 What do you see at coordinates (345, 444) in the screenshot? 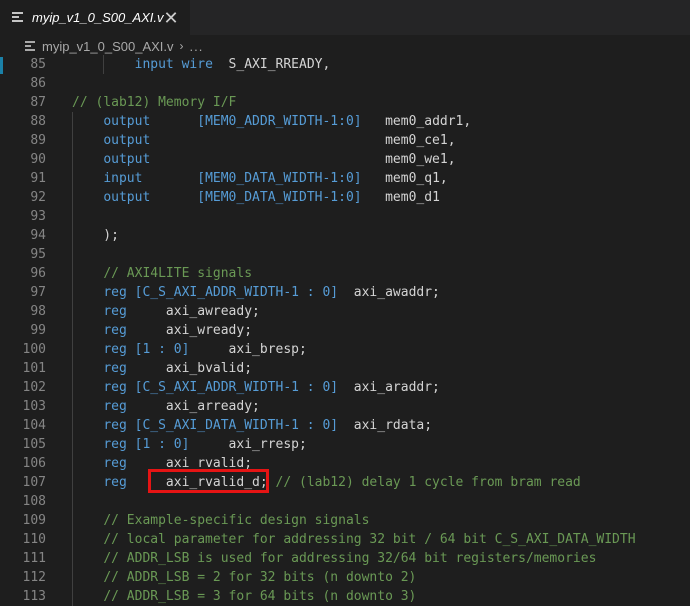
I see `code-line: 105 reg [1 : 0] axi_rresp;` at bounding box center [345, 444].